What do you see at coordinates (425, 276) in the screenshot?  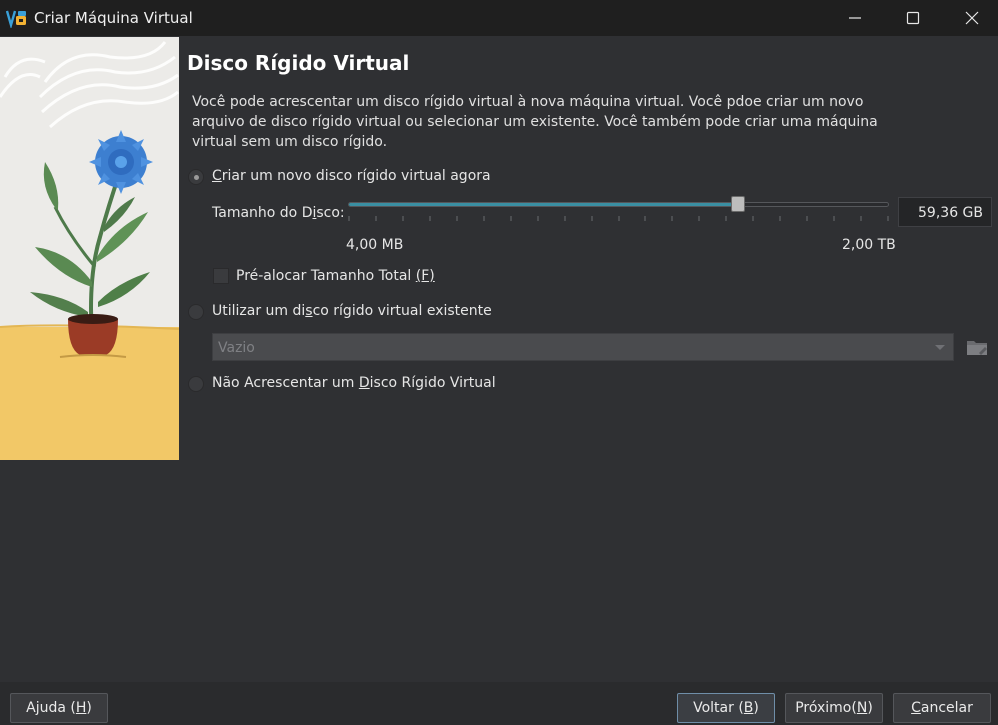 I see `mnemonic: (F)` at bounding box center [425, 276].